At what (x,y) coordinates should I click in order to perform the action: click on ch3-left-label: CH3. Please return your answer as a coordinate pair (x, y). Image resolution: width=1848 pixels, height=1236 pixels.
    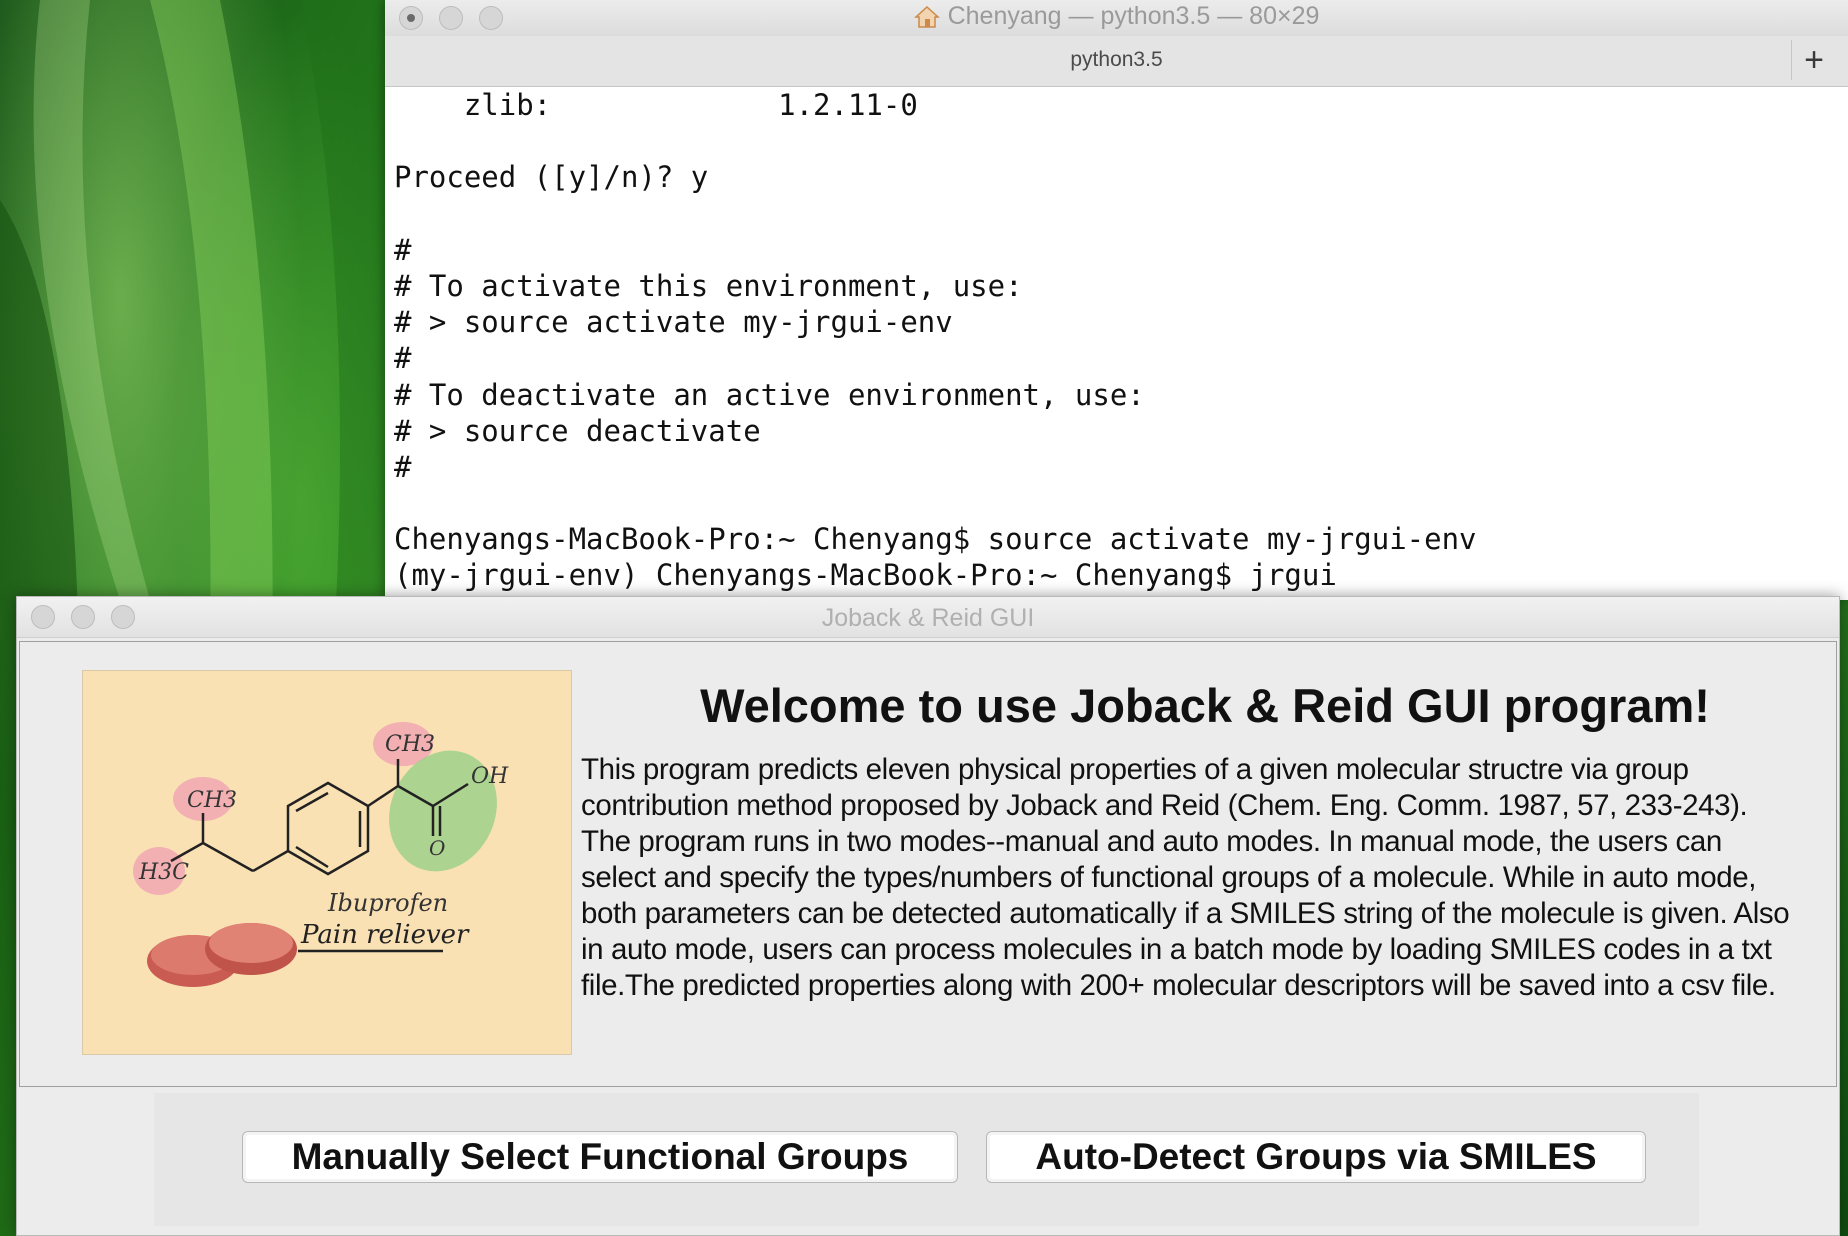
    Looking at the image, I should click on (212, 800).